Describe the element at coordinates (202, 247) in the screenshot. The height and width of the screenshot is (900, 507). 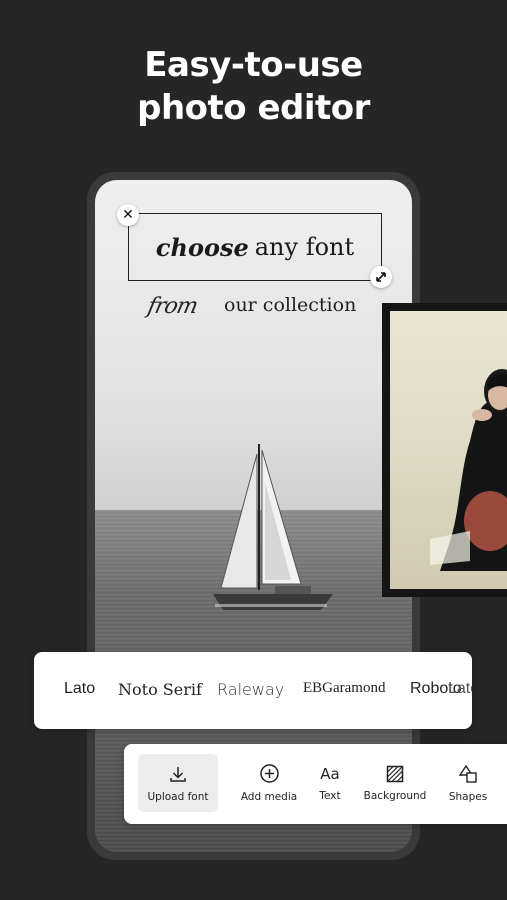
I see `font-title-italic: choose` at that location.